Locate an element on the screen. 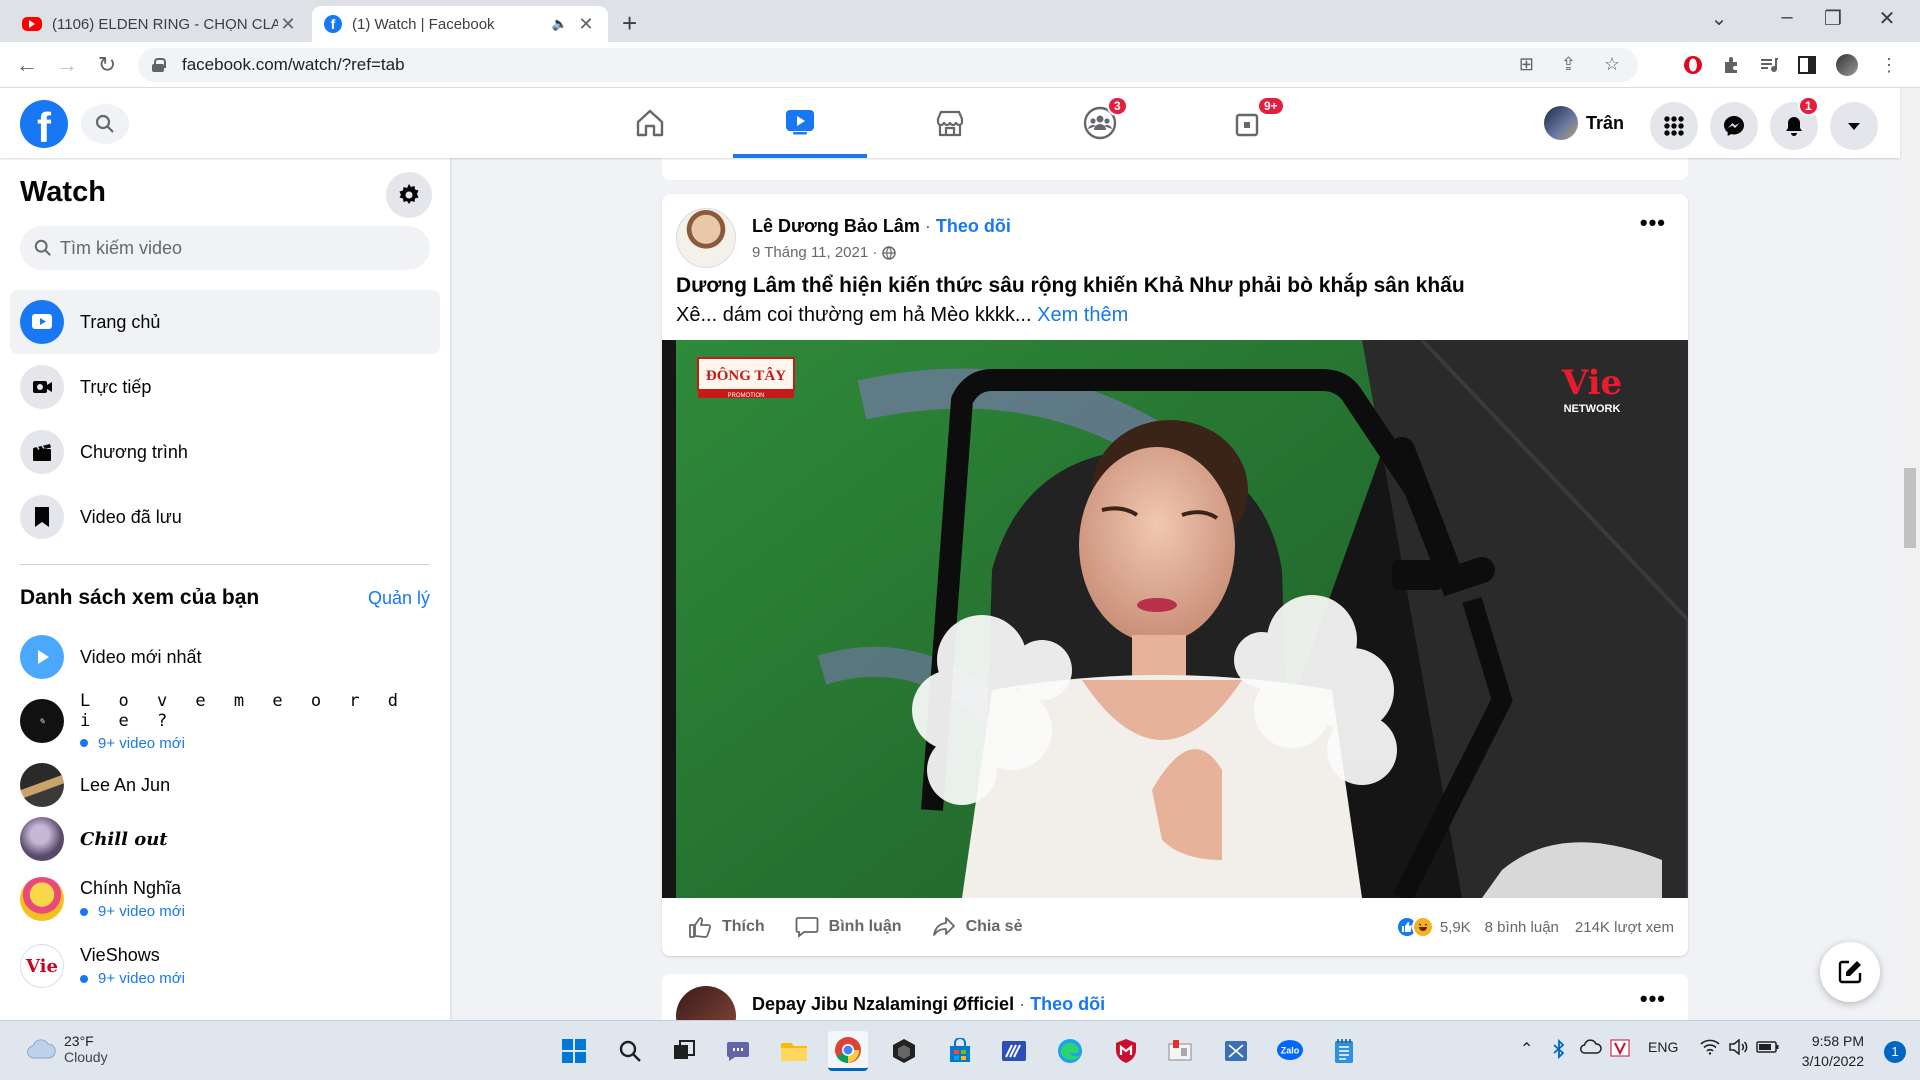 This screenshot has width=1920, height=1080. notepad-button is located at coordinates (1344, 1051).